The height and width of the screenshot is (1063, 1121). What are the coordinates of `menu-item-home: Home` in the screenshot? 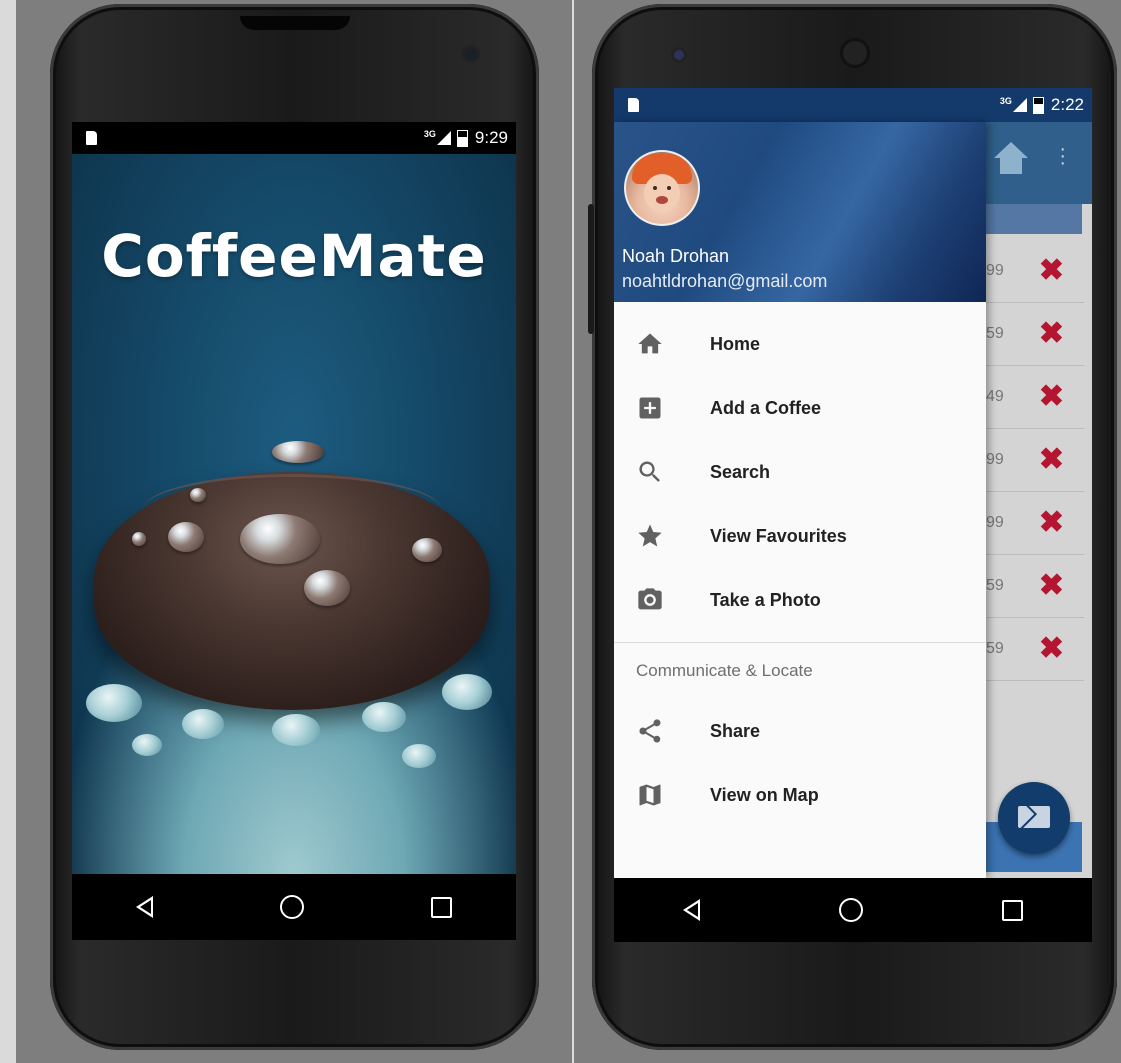 It's located at (800, 344).